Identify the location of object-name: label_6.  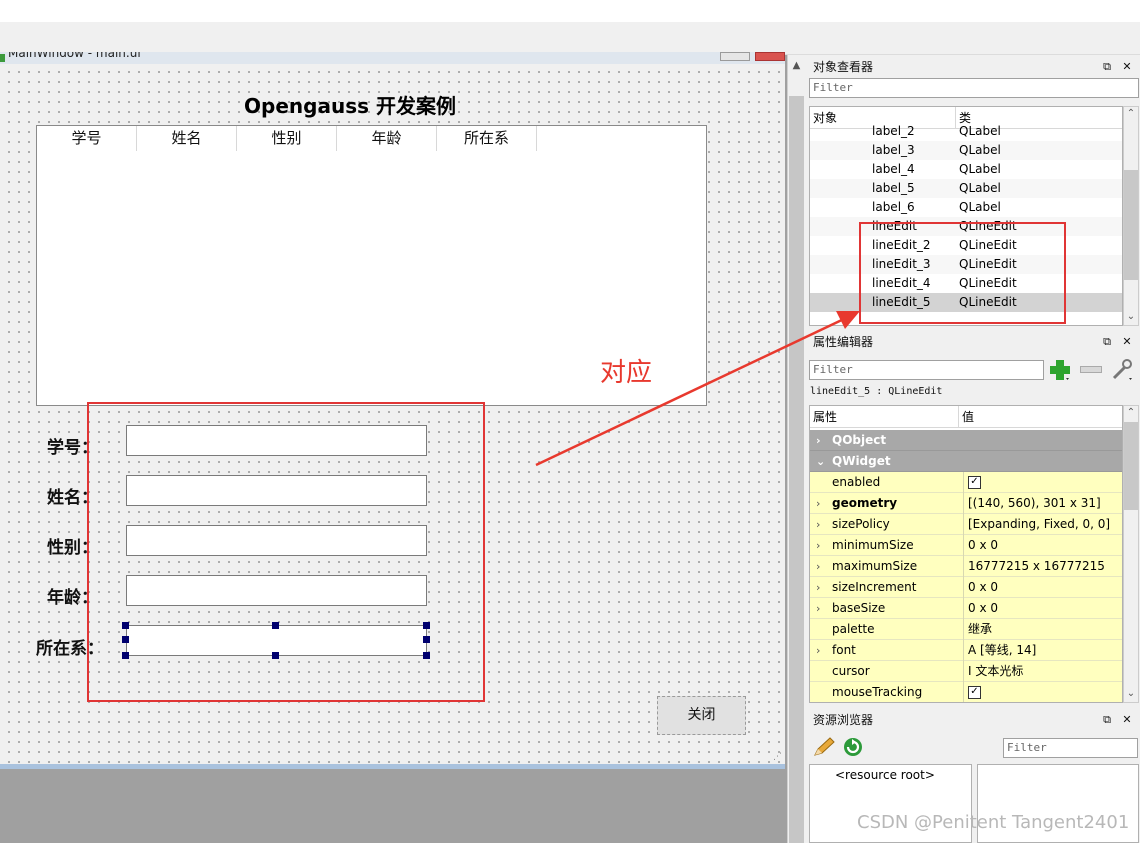
(893, 207).